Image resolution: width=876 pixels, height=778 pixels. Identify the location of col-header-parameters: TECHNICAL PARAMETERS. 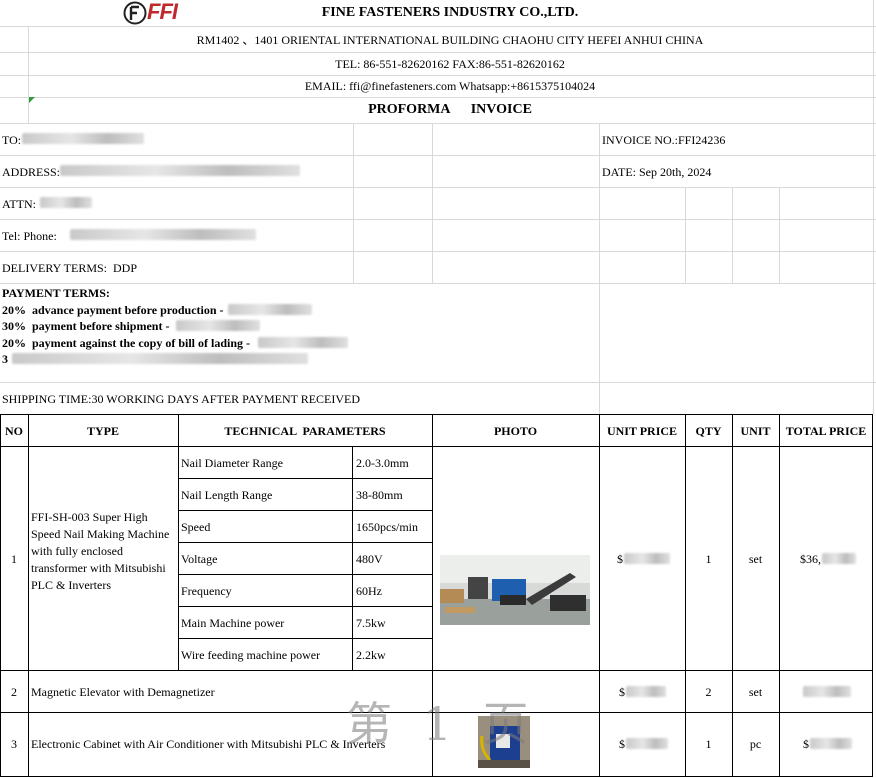
(305, 431).